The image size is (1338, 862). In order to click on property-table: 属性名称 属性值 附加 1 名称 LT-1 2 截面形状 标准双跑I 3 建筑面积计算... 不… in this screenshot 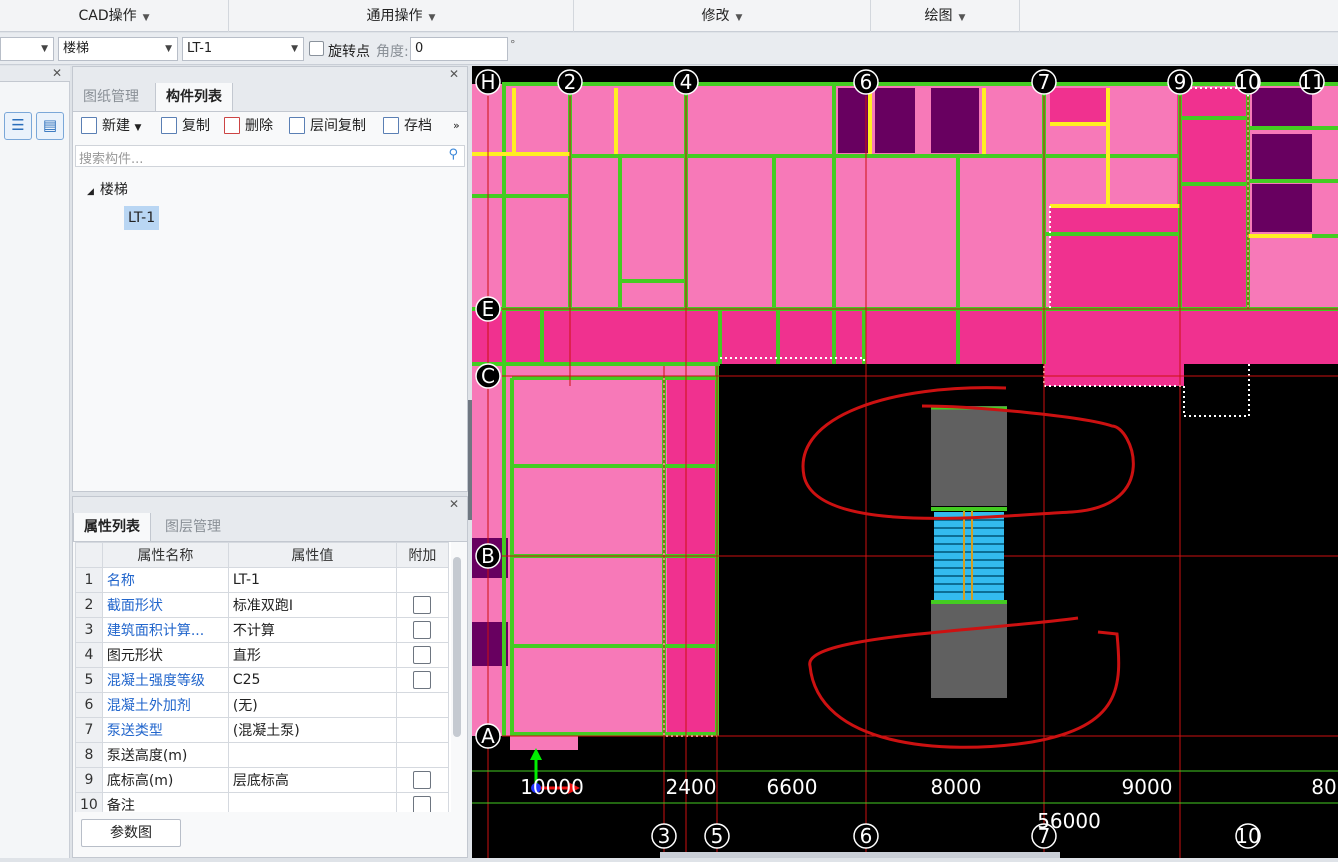, I will do `click(263, 677)`.